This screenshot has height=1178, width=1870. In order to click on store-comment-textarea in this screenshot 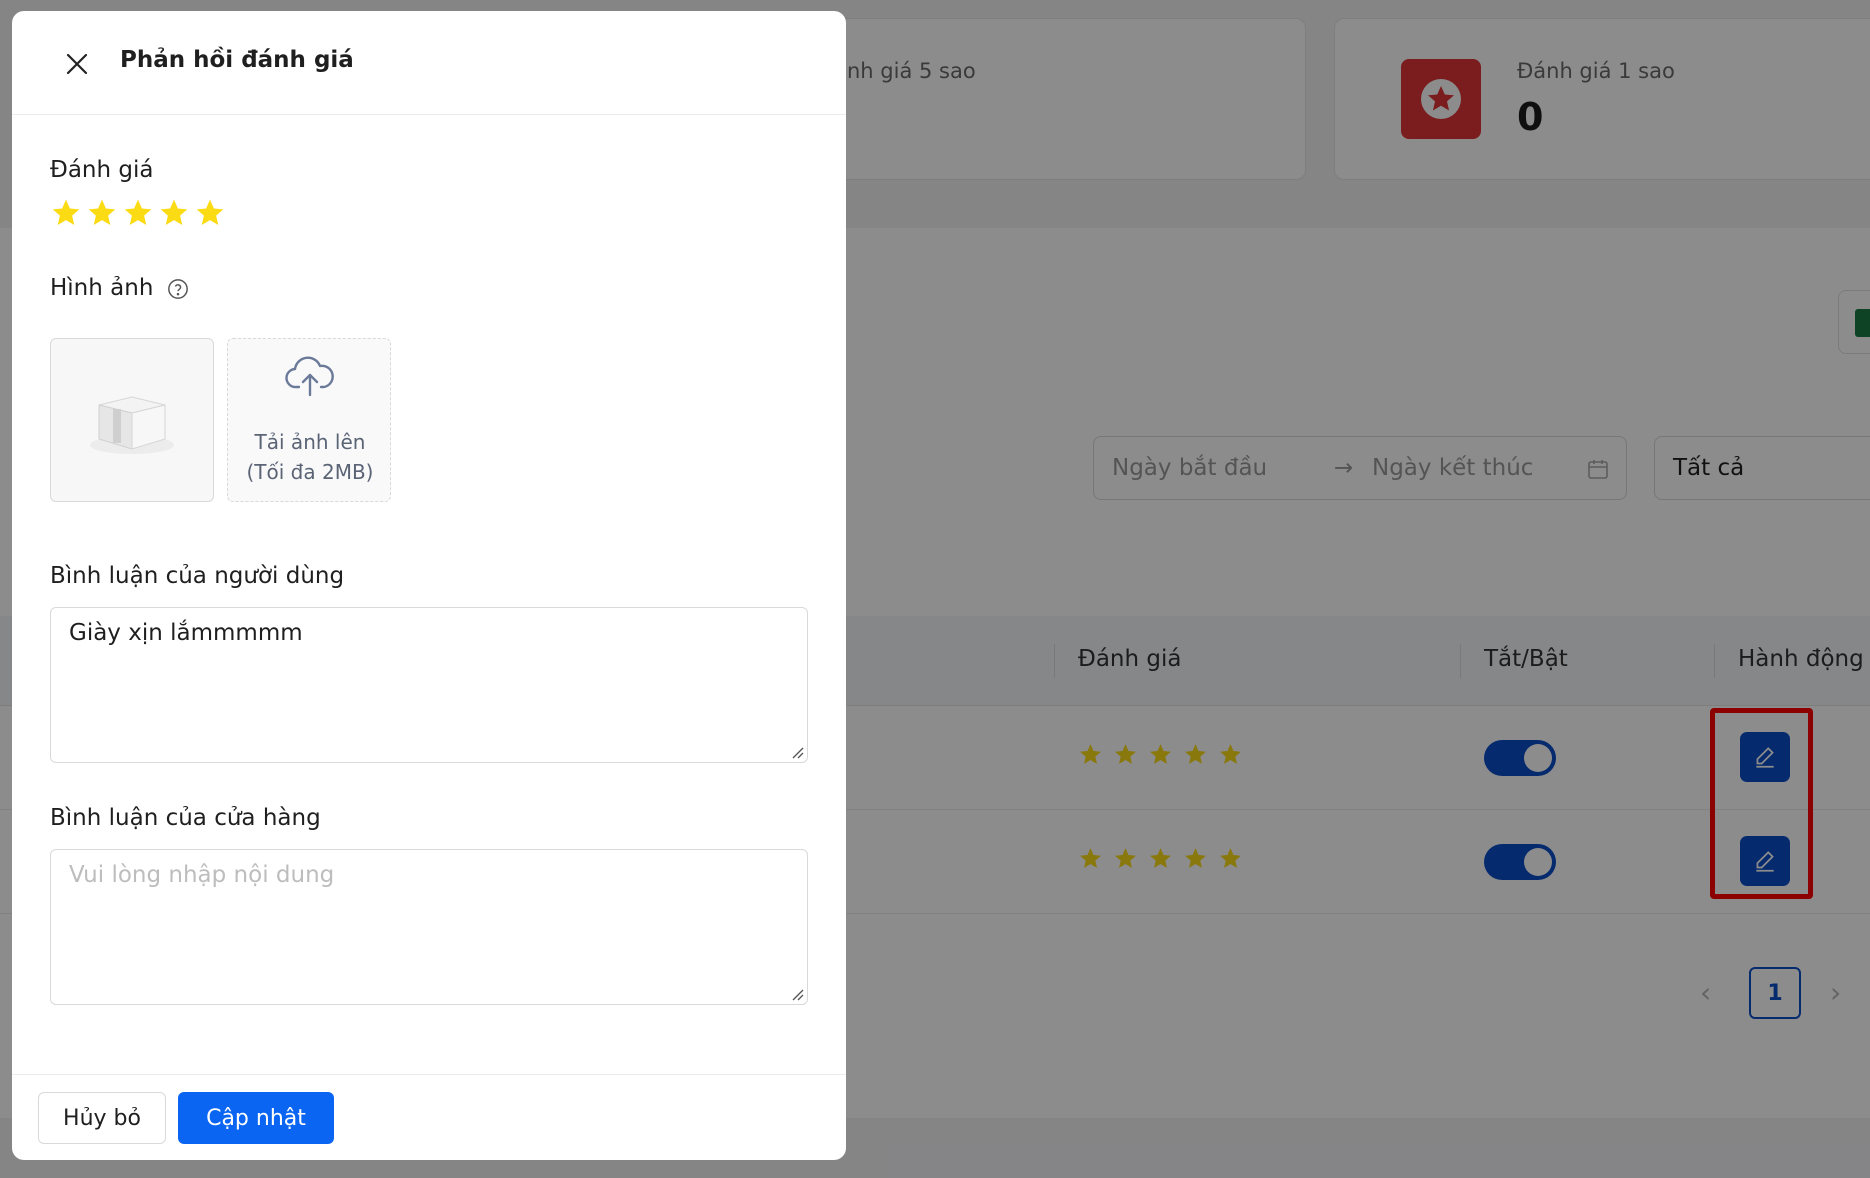, I will do `click(429, 927)`.